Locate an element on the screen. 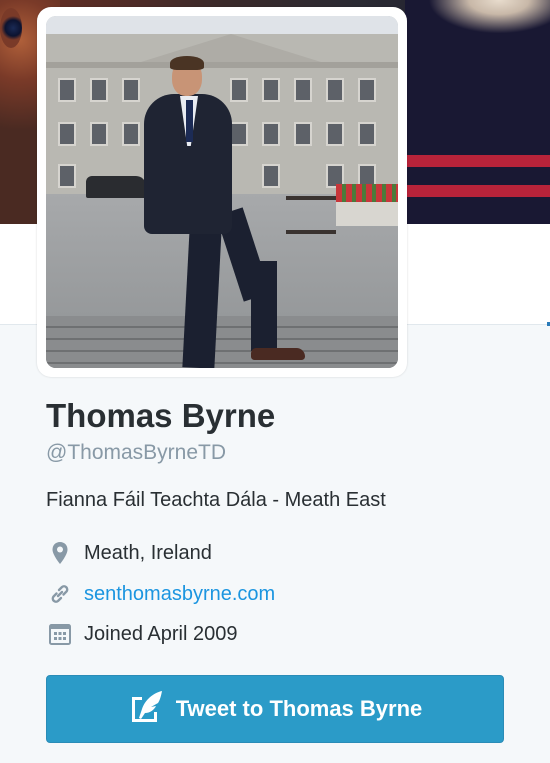 The image size is (550, 763). photo-person-tie is located at coordinates (189, 121).